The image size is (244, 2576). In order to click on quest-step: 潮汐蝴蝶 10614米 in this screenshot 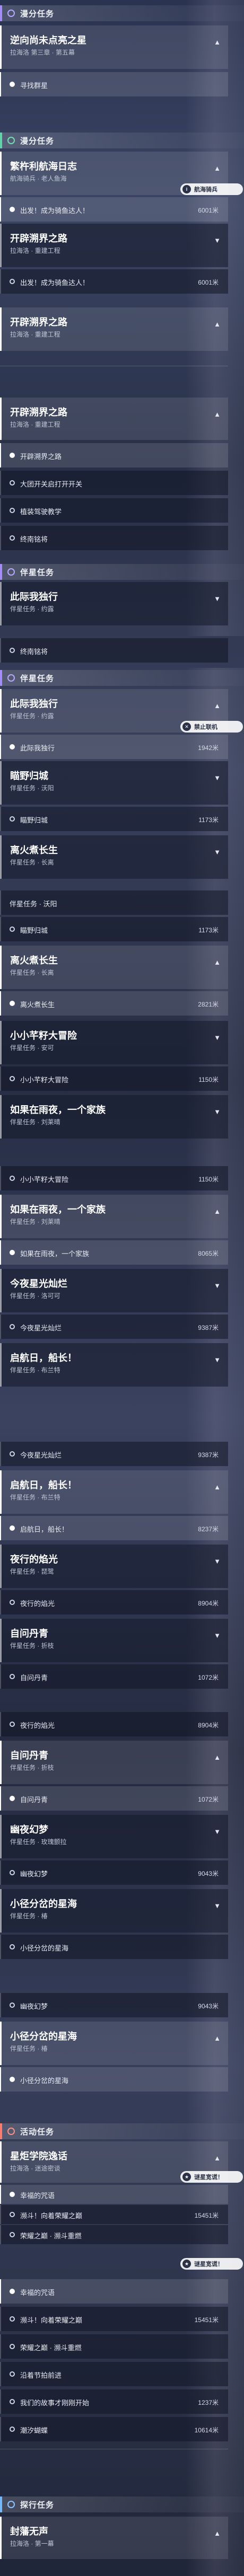, I will do `click(114, 2429)`.